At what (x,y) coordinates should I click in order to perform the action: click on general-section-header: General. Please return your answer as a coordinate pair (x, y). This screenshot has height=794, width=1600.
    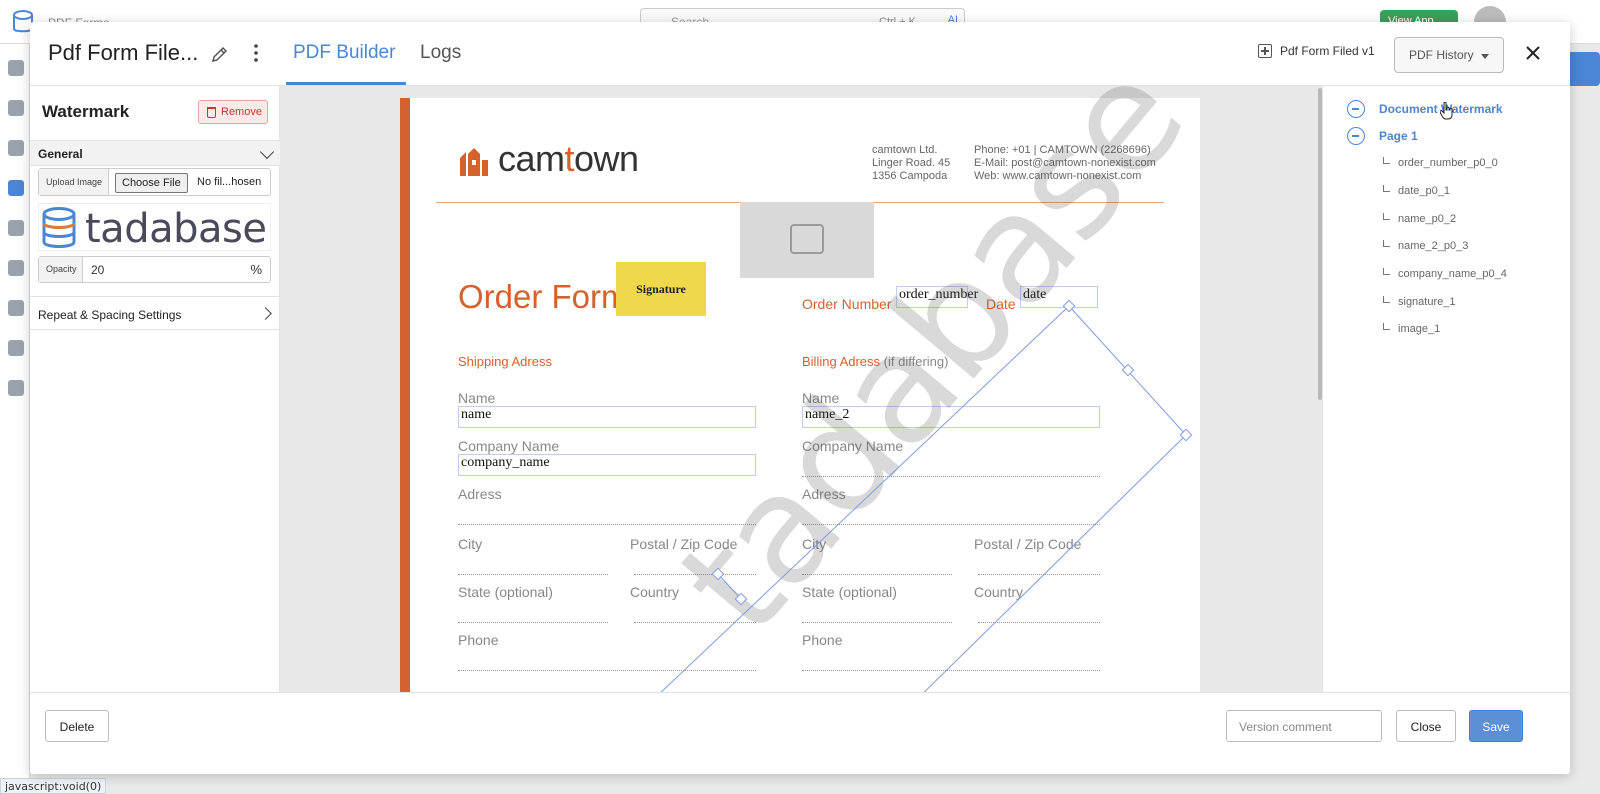
    Looking at the image, I should click on (155, 153).